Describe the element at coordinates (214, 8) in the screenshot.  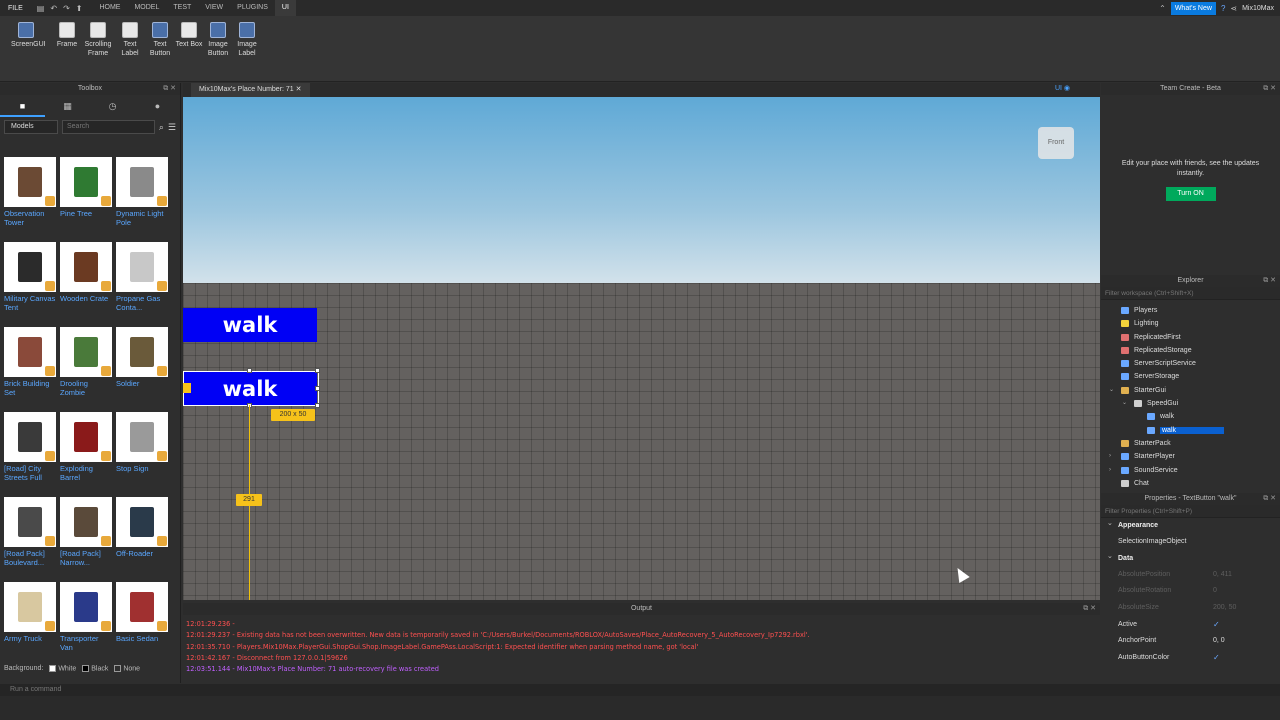
I see `tab-view: VIEW` at that location.